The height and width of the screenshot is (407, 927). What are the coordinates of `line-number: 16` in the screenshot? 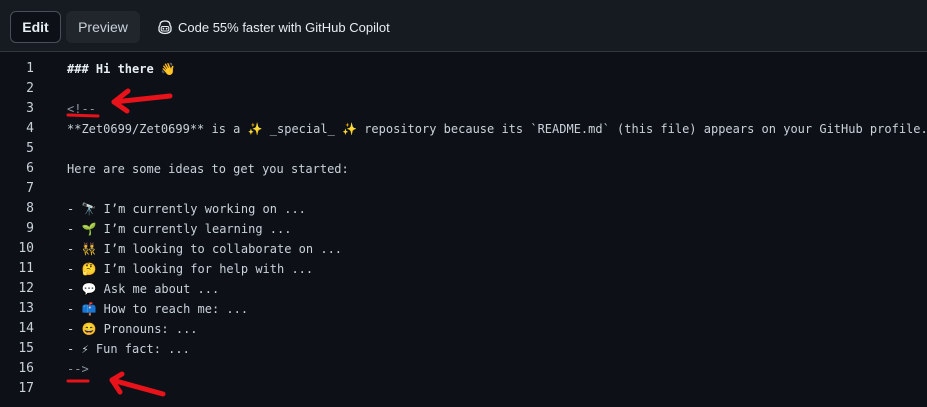 It's located at (26, 368).